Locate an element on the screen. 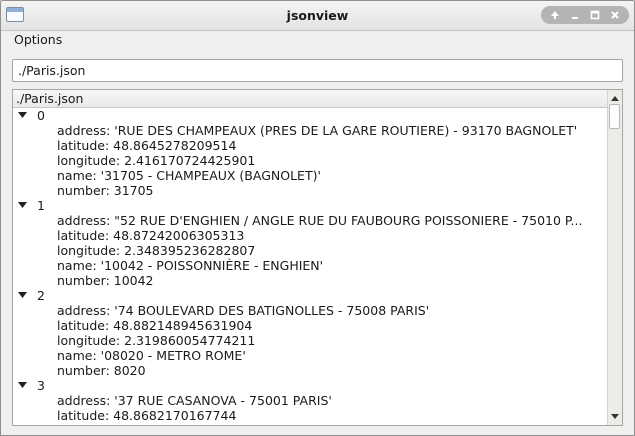 The height and width of the screenshot is (436, 635). tree-header-label: ./Paris.json is located at coordinates (50, 98).